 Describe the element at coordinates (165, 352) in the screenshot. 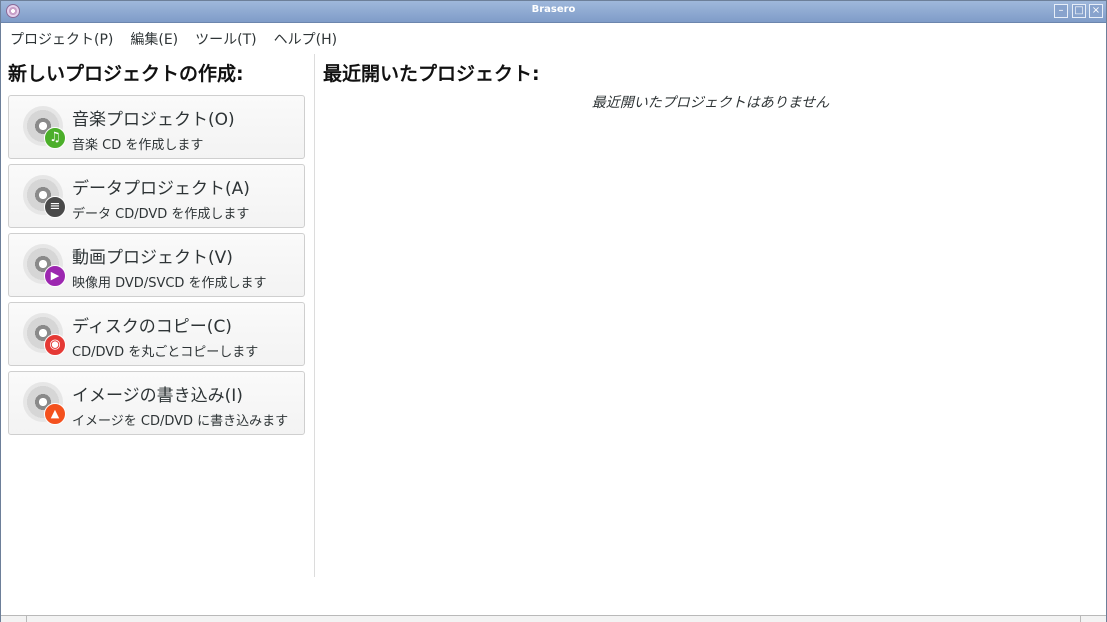

I see `disc-copy-description: CD/DVD を丸ごとコピーします` at that location.